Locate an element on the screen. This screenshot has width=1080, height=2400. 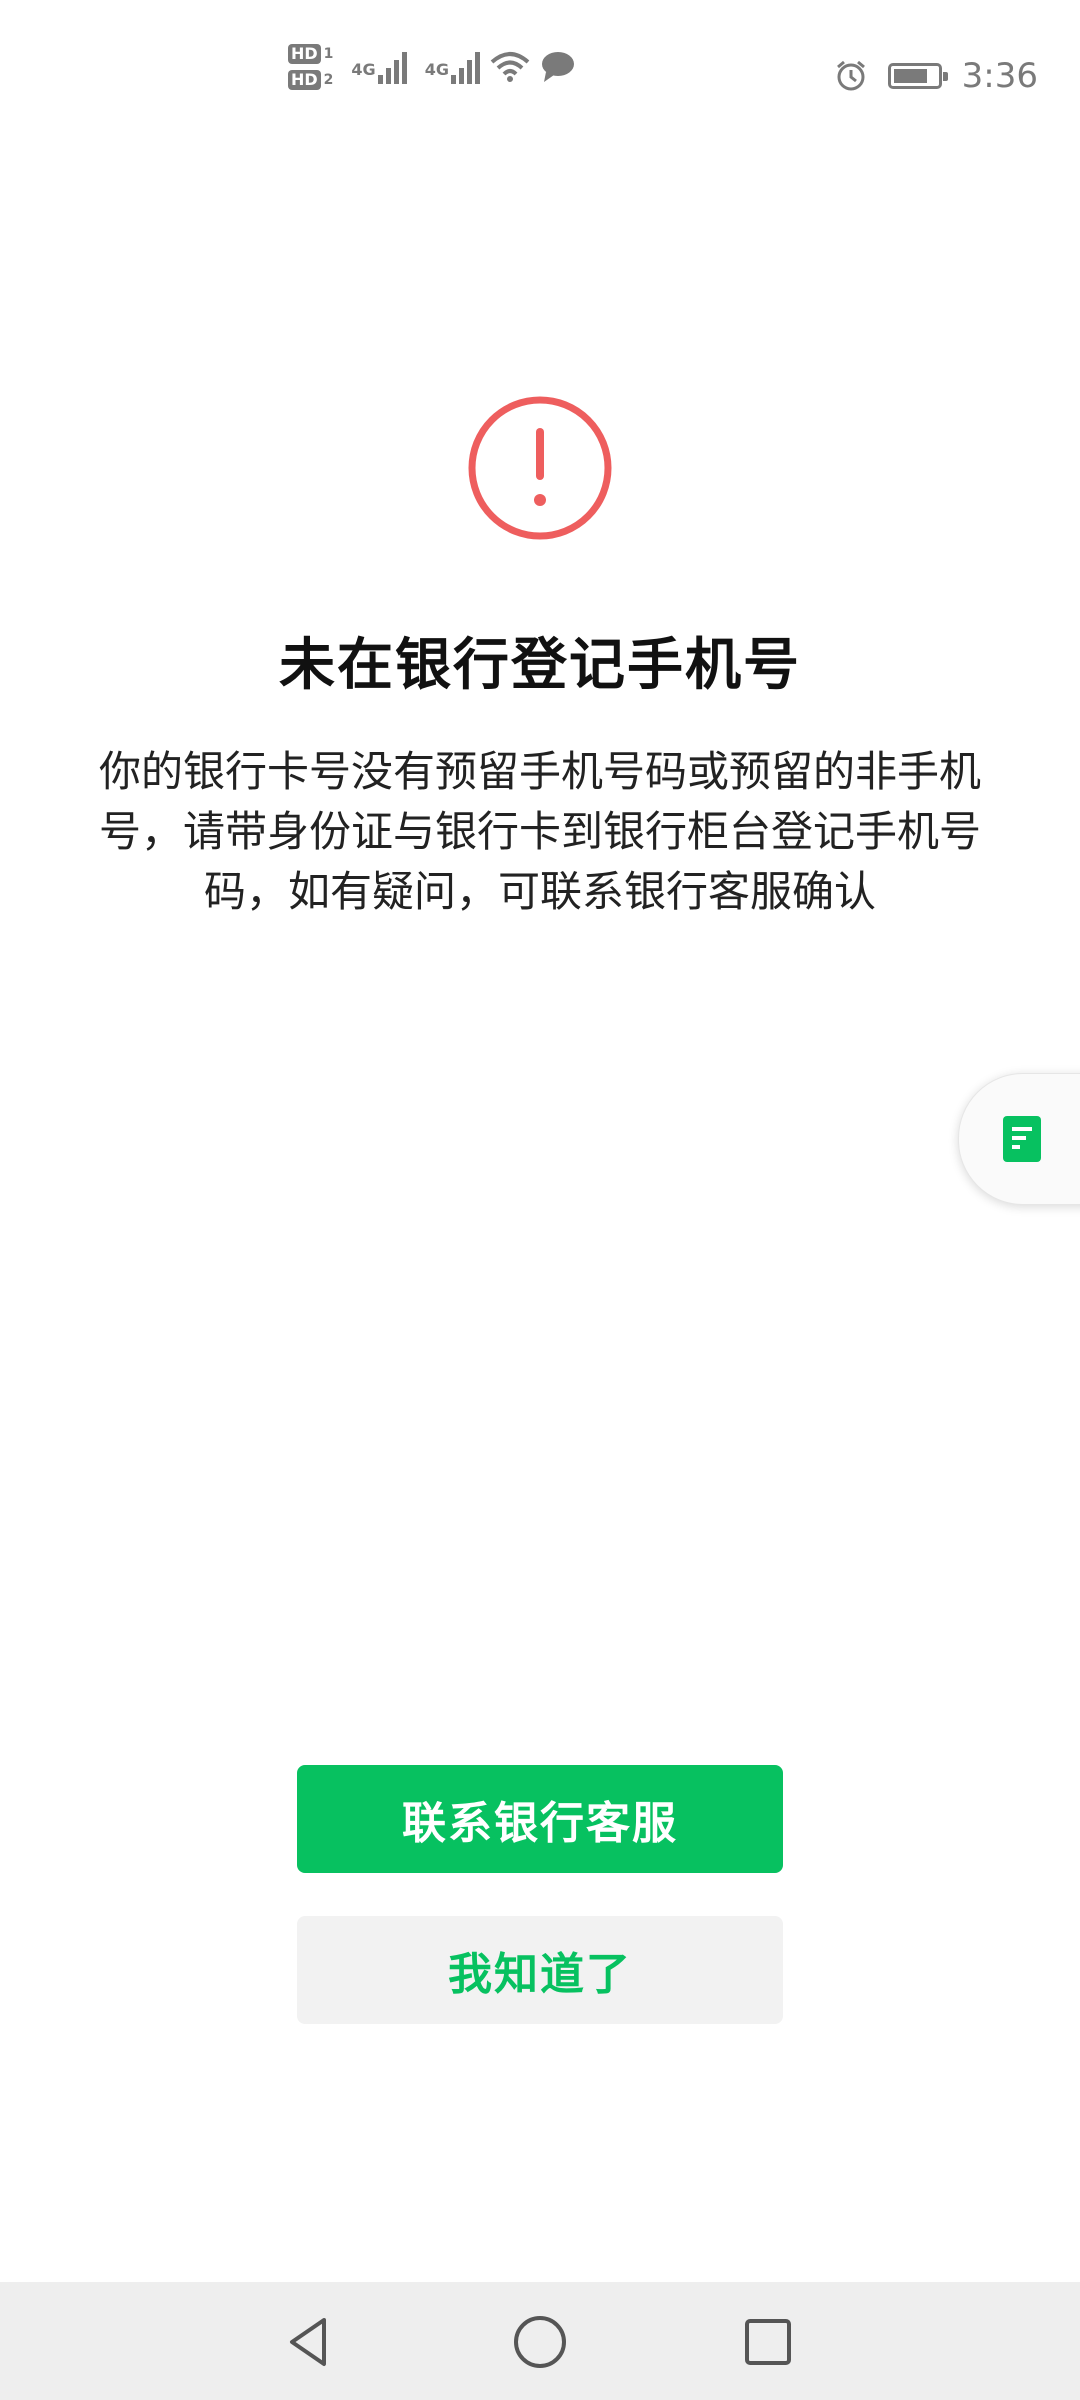
home-icon is located at coordinates (540, 2342).